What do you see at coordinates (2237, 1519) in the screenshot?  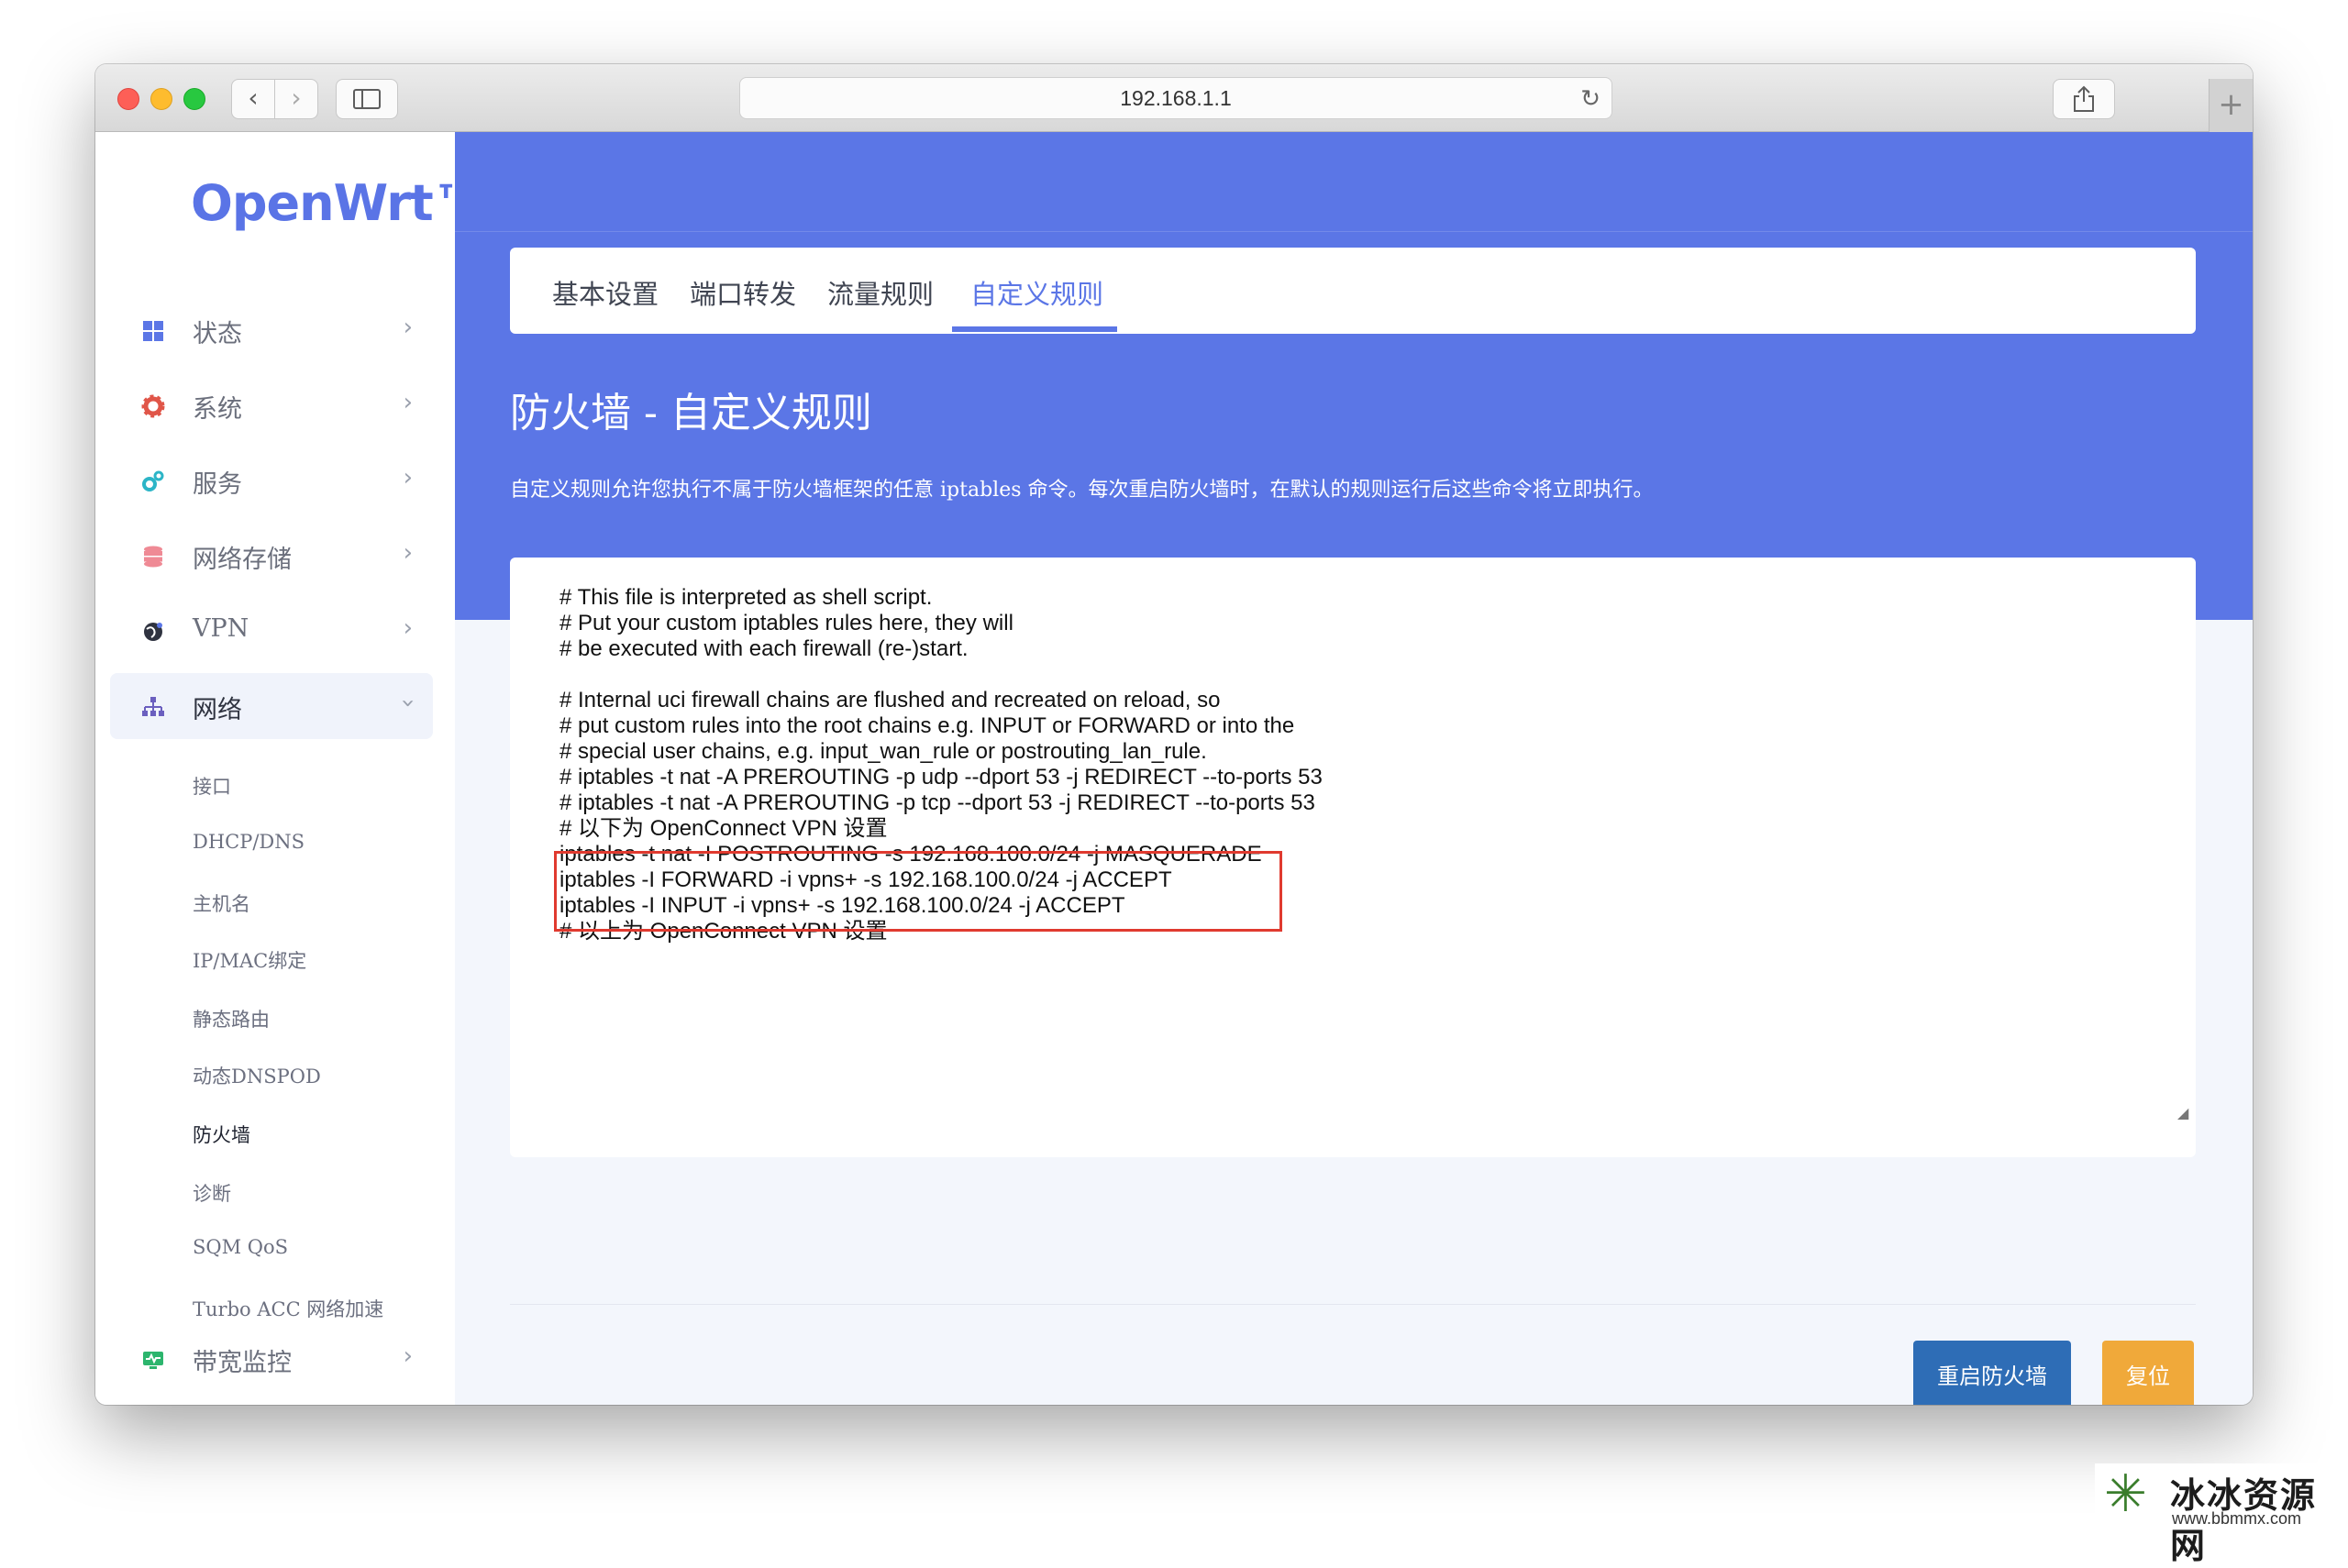 I see `watermark-url: www.bbmmx.com` at bounding box center [2237, 1519].